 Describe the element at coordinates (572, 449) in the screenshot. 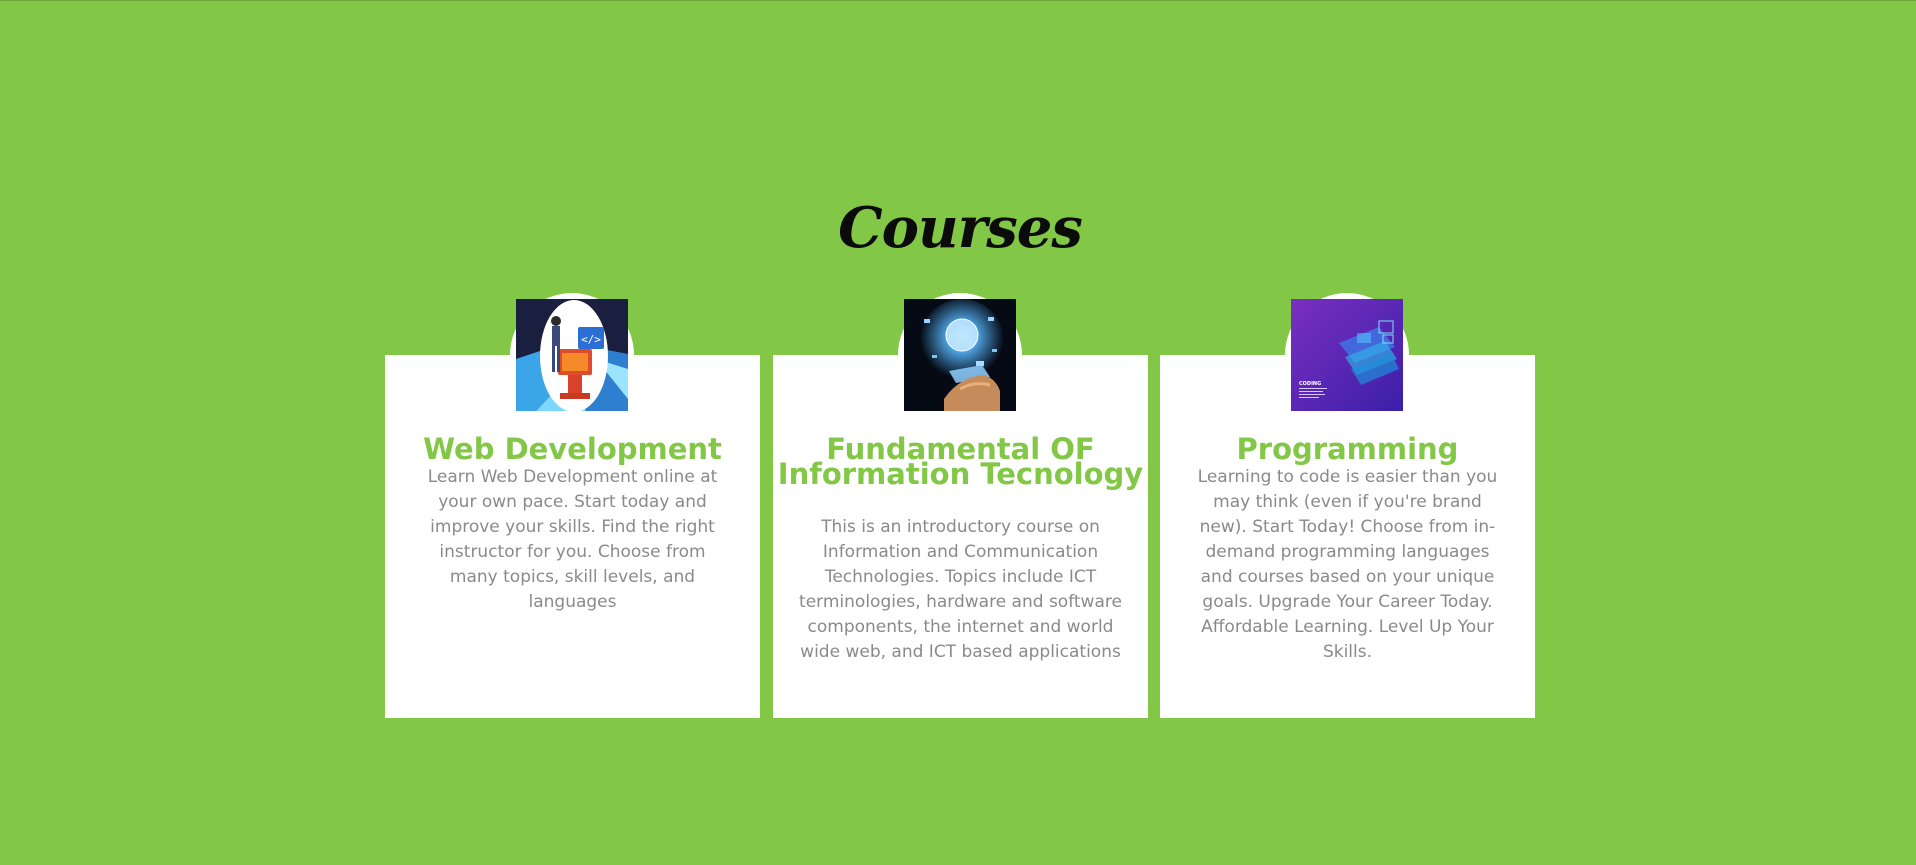

I see `course-title: Web Development` at that location.